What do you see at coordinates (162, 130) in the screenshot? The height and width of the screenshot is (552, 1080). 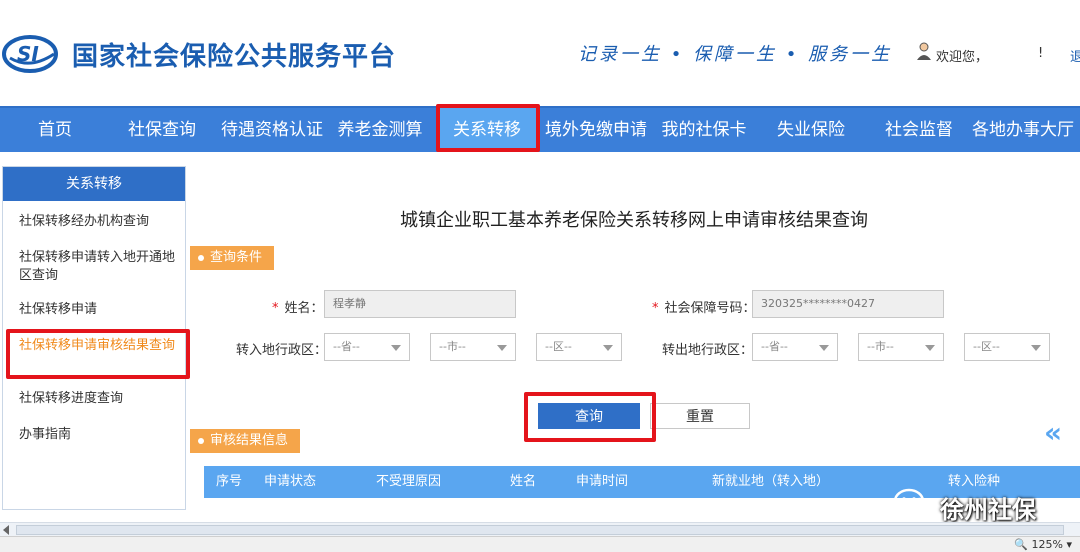 I see `nav-item-social-security-query: 社保查询` at bounding box center [162, 130].